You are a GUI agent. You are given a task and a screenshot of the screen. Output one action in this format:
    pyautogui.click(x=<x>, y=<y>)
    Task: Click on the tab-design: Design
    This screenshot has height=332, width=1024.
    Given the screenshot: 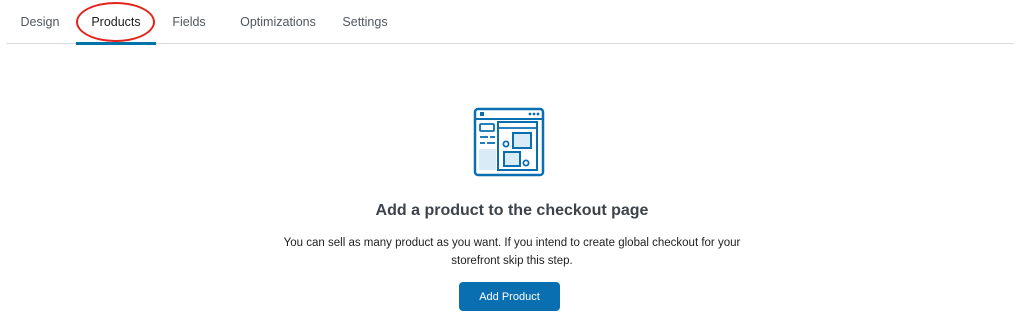 What is the action you would take?
    pyautogui.click(x=40, y=22)
    